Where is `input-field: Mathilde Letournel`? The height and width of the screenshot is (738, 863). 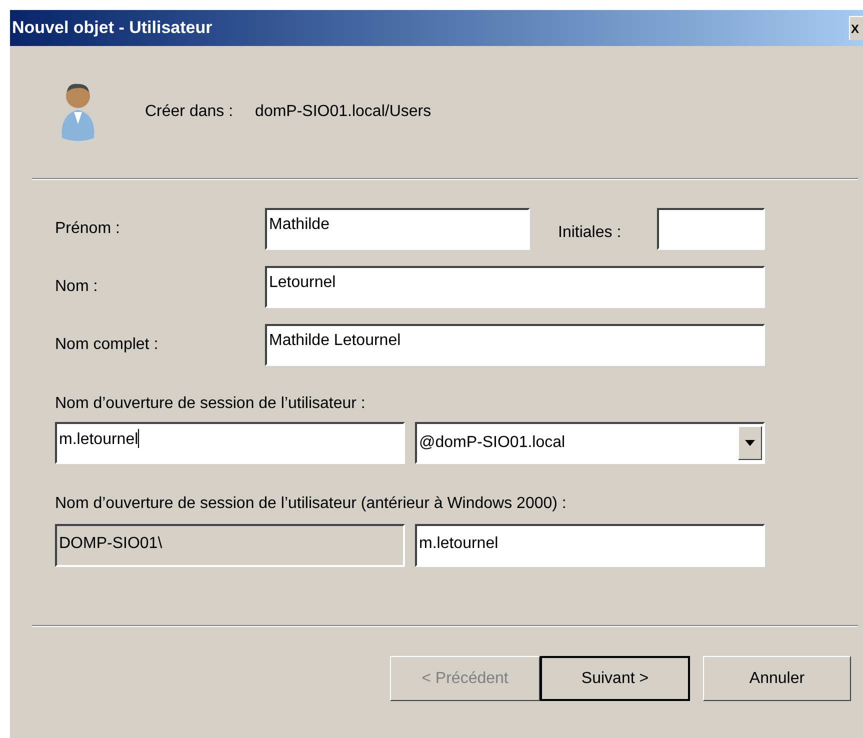
input-field: Mathilde Letournel is located at coordinates (515, 345).